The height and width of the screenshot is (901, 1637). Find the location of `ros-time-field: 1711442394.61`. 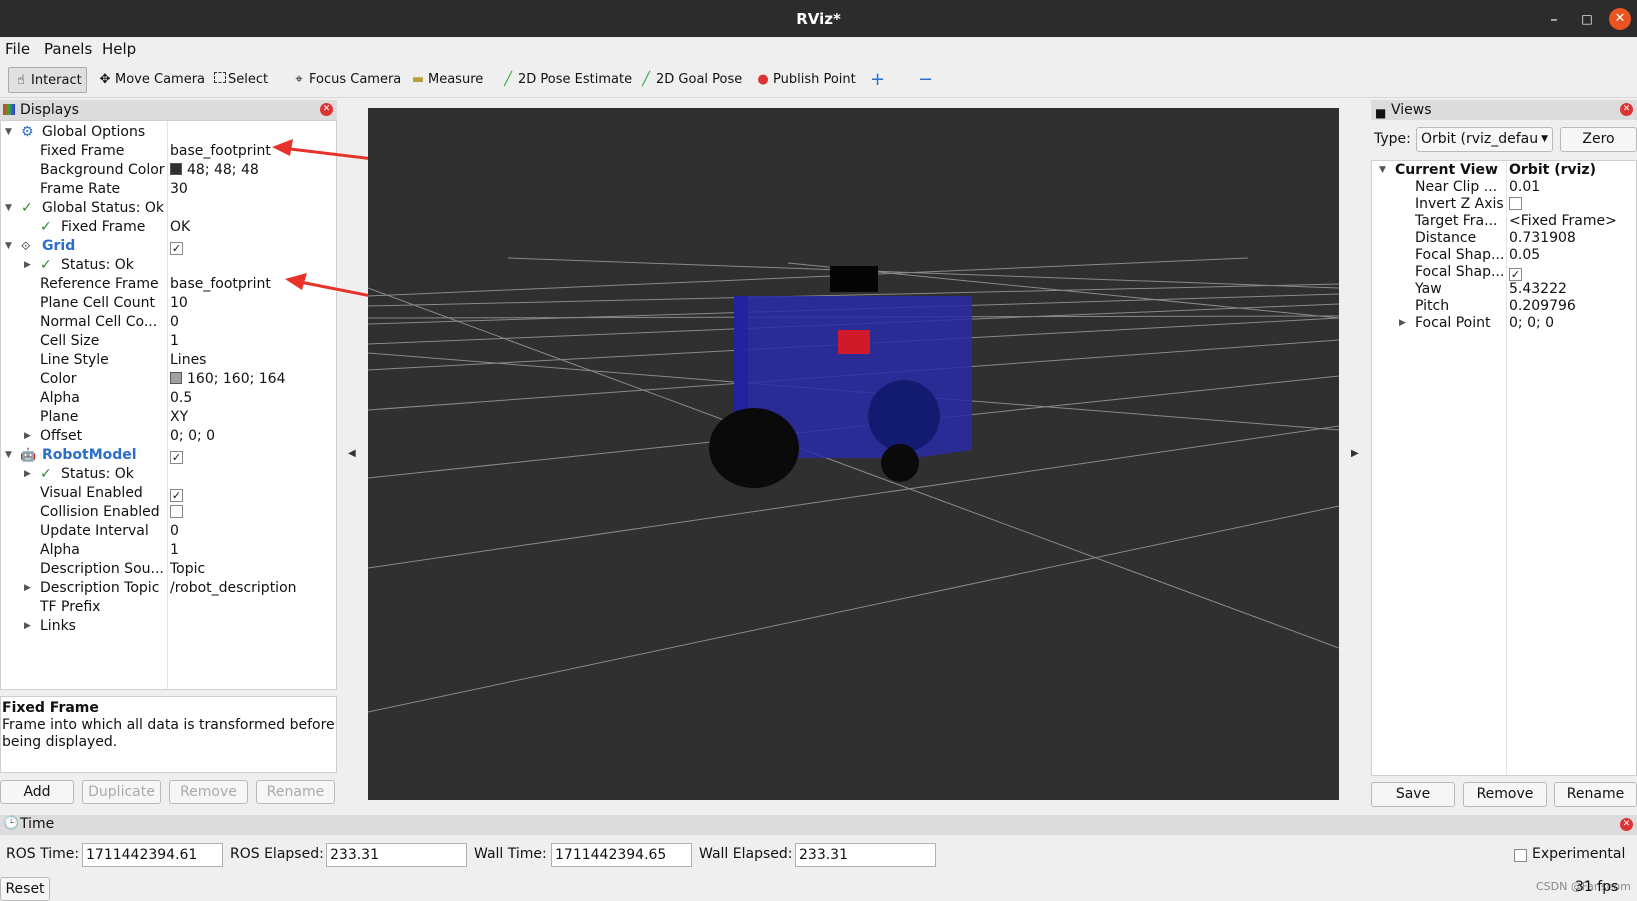

ros-time-field: 1711442394.61 is located at coordinates (152, 855).